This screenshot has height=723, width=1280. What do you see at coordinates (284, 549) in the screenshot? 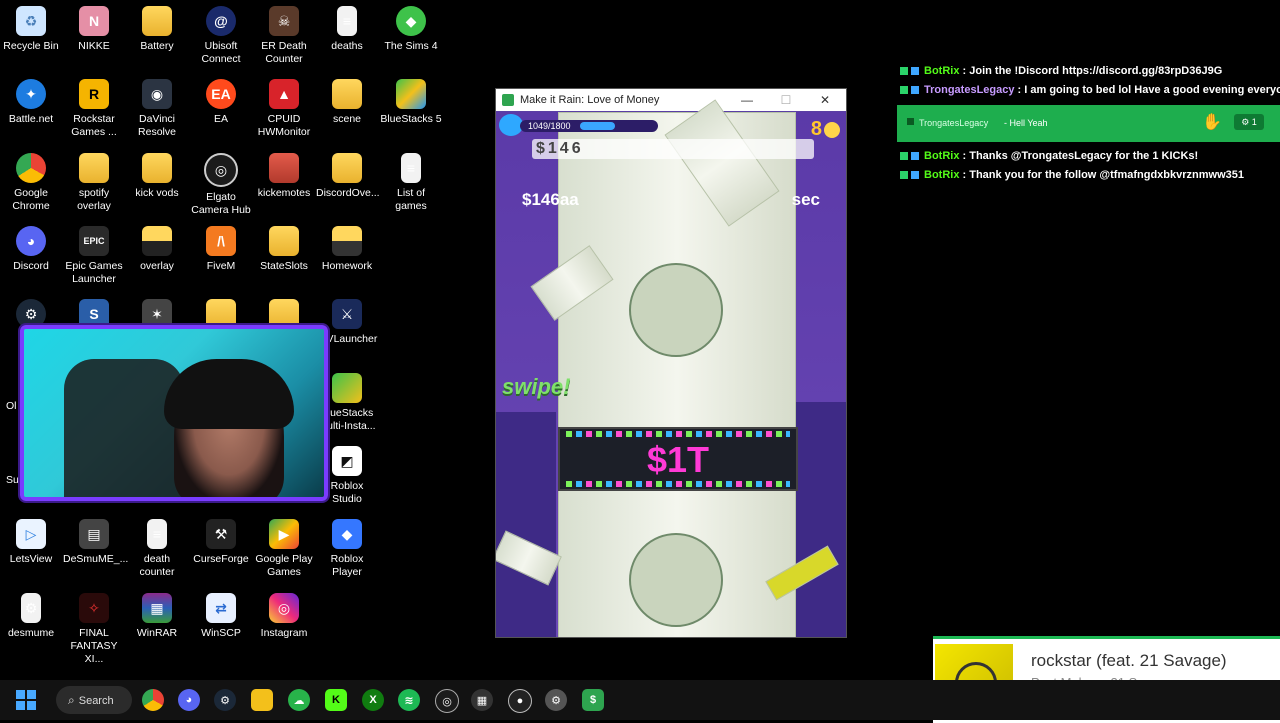
I see `desktop-icon-google-play-games: ▶ Google Play Games` at bounding box center [284, 549].